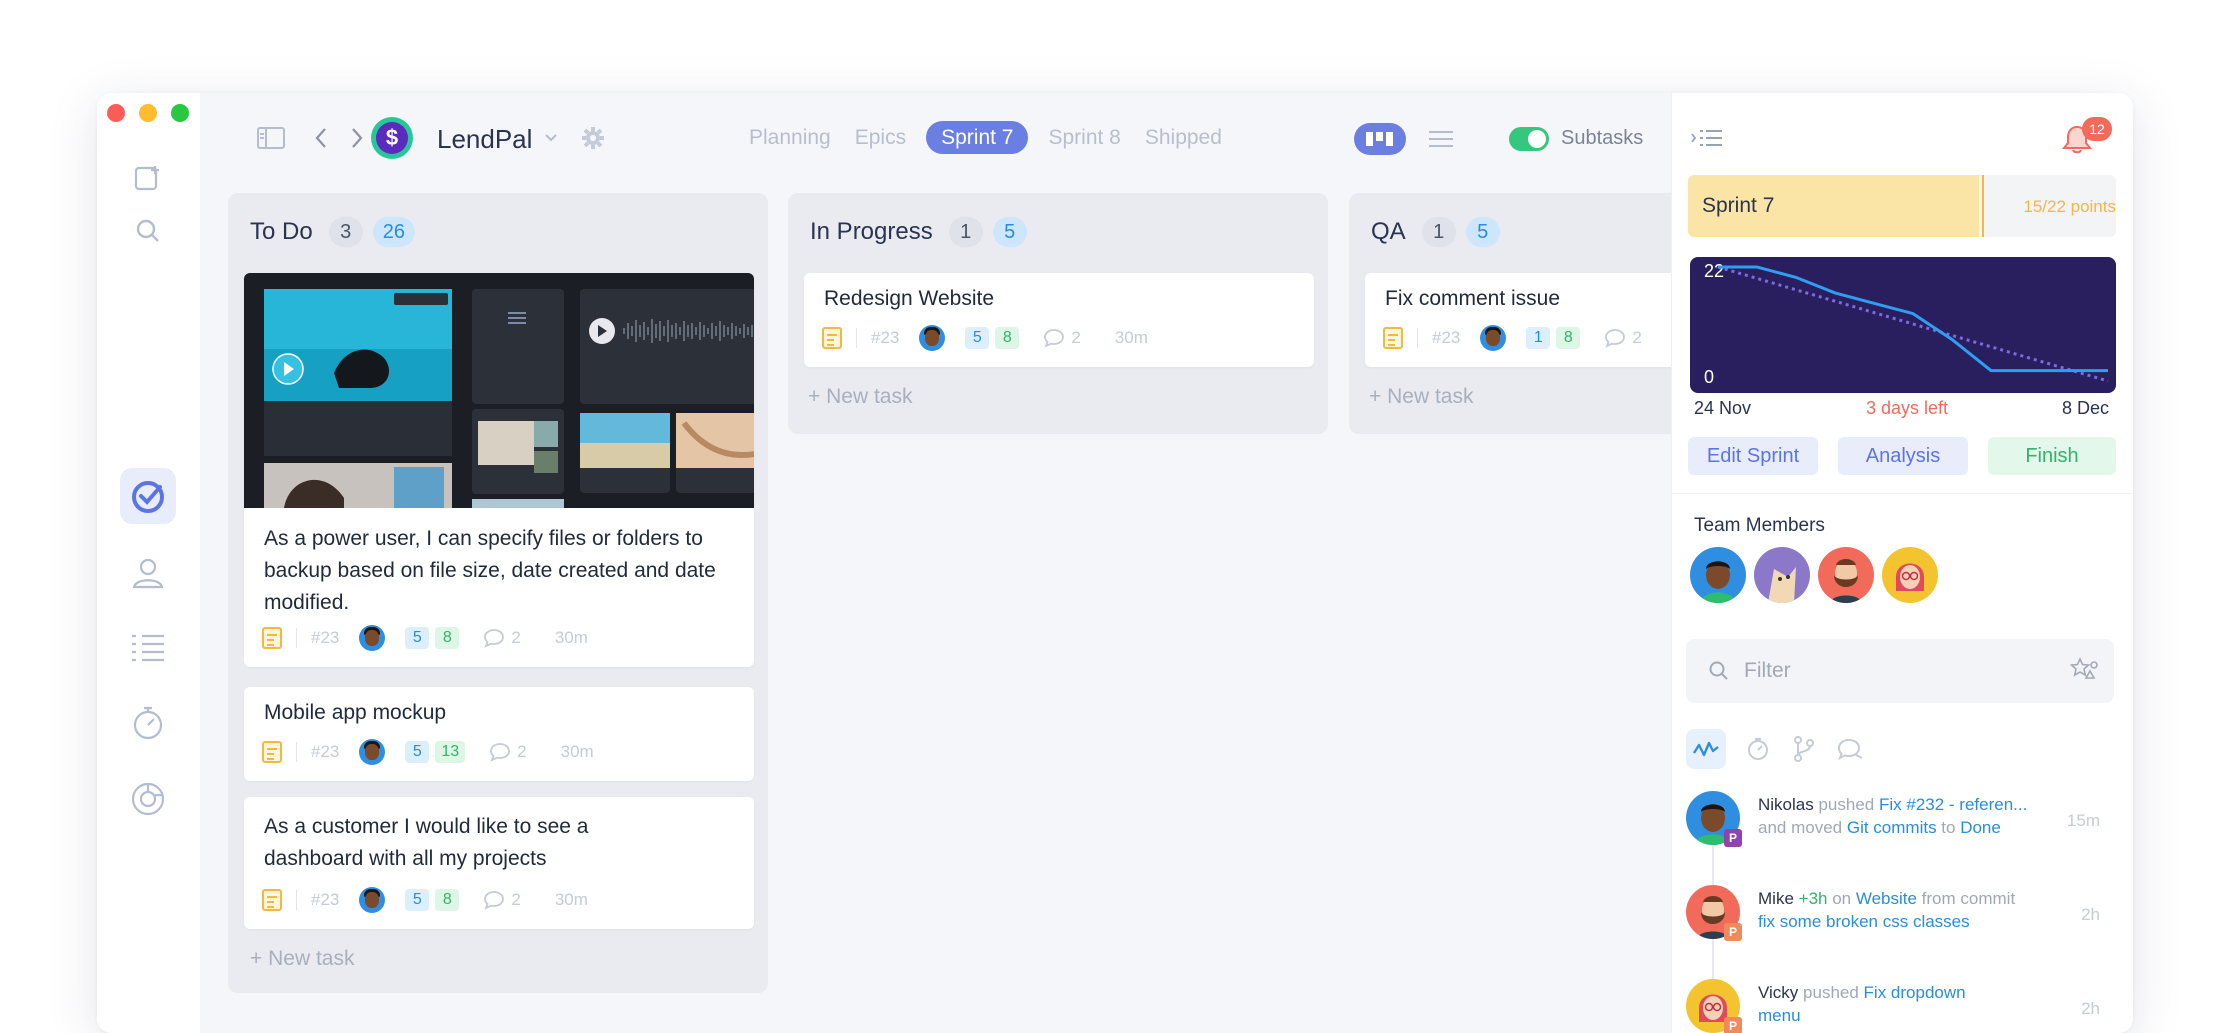 The height and width of the screenshot is (1033, 2240). Describe the element at coordinates (551, 138) in the screenshot. I see `chevron-down-icon` at that location.